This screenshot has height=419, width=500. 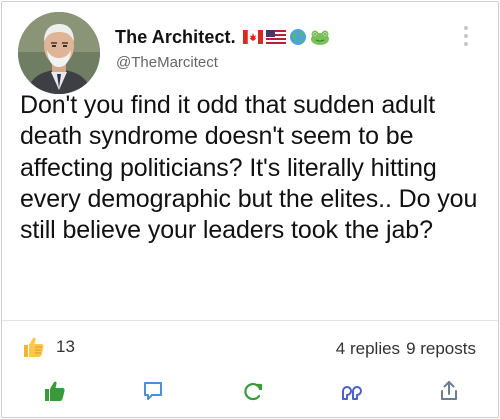 I want to click on canada-flag-icon, so click(x=252, y=37).